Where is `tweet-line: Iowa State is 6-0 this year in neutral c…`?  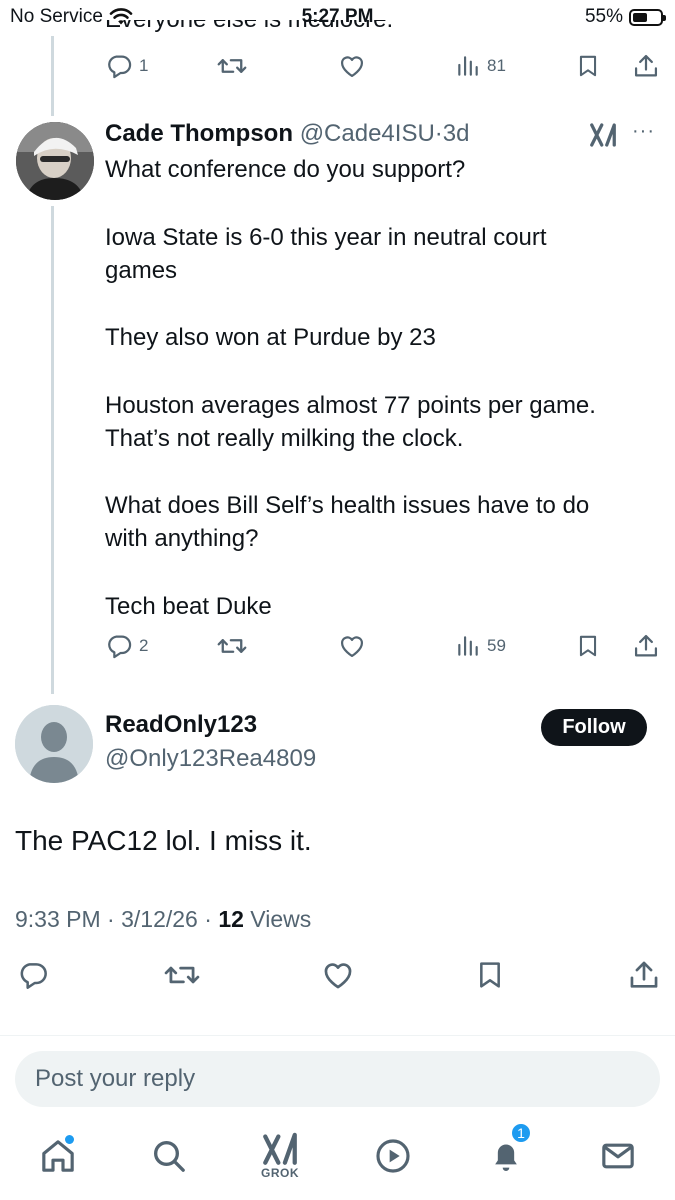
tweet-line: Iowa State is 6-0 this year in neutral c… is located at coordinates (326, 237).